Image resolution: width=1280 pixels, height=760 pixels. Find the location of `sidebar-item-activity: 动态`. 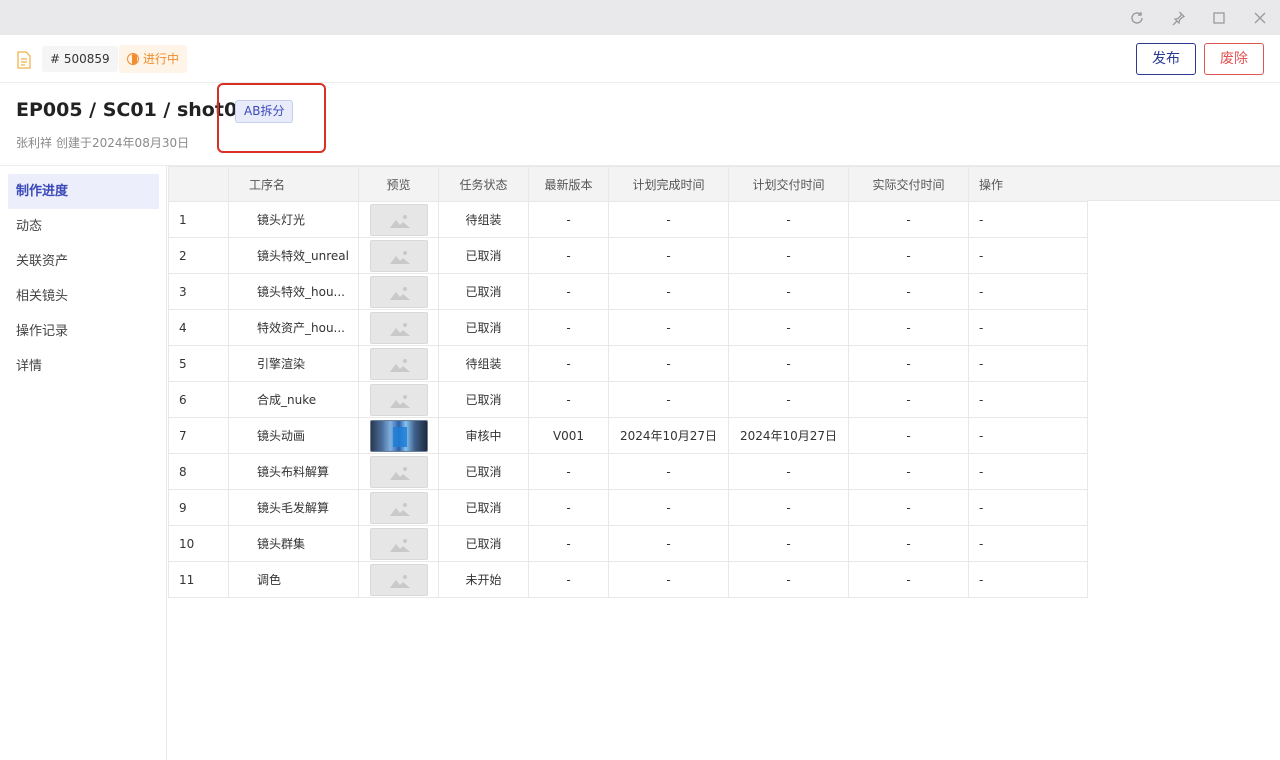

sidebar-item-activity: 动态 is located at coordinates (83, 226).